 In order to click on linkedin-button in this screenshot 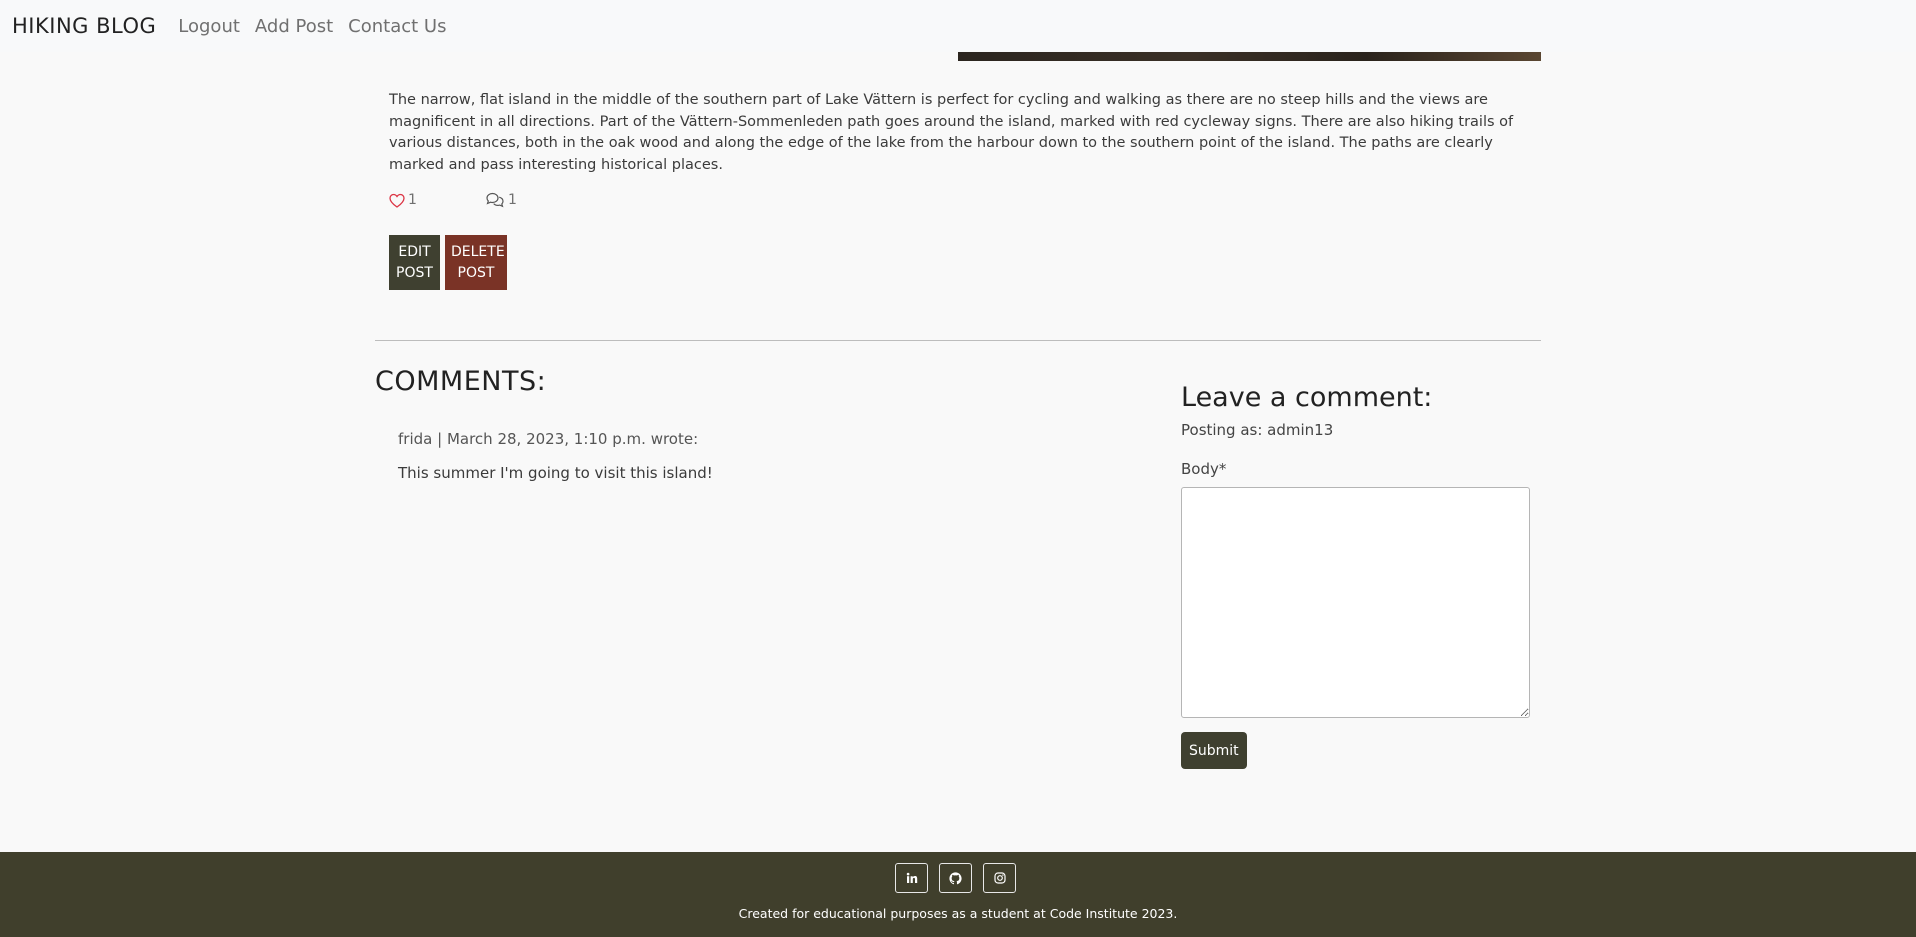, I will do `click(911, 878)`.